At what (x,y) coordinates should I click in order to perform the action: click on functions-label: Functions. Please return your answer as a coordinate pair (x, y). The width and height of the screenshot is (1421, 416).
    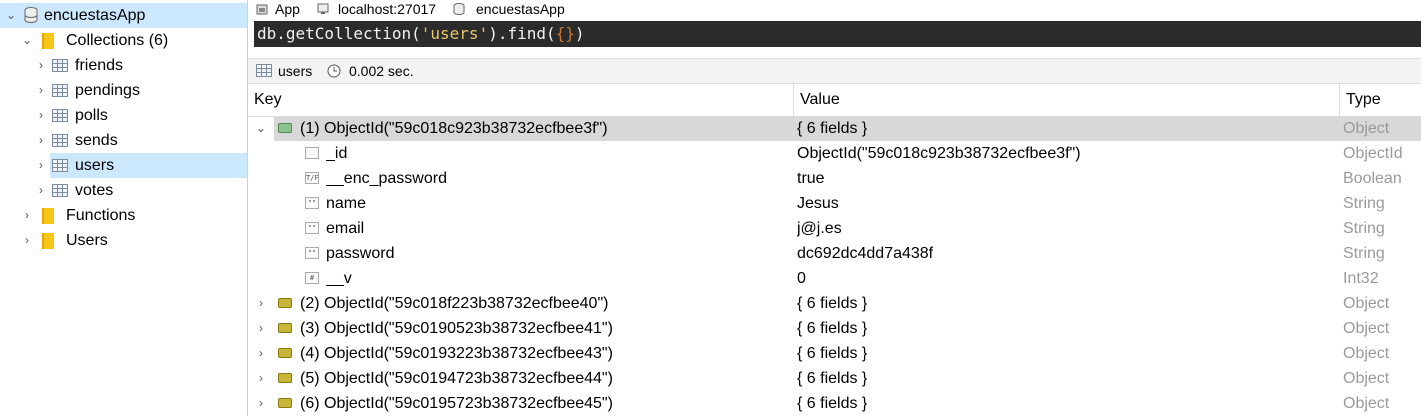
    Looking at the image, I should click on (101, 215).